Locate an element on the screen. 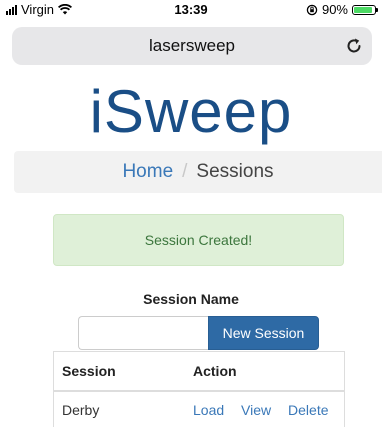 The height and width of the screenshot is (427, 382). battery-icon is located at coordinates (365, 9).